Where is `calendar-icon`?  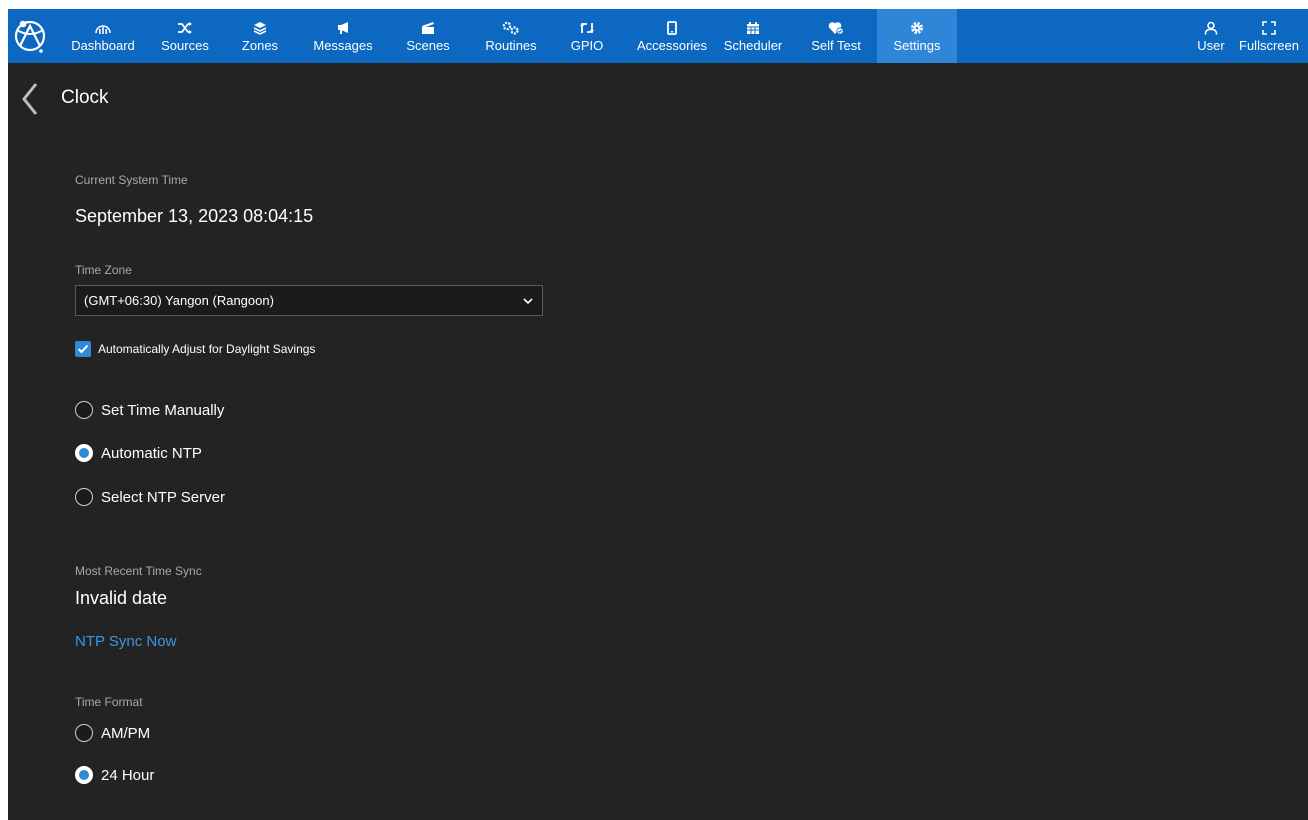
calendar-icon is located at coordinates (753, 28).